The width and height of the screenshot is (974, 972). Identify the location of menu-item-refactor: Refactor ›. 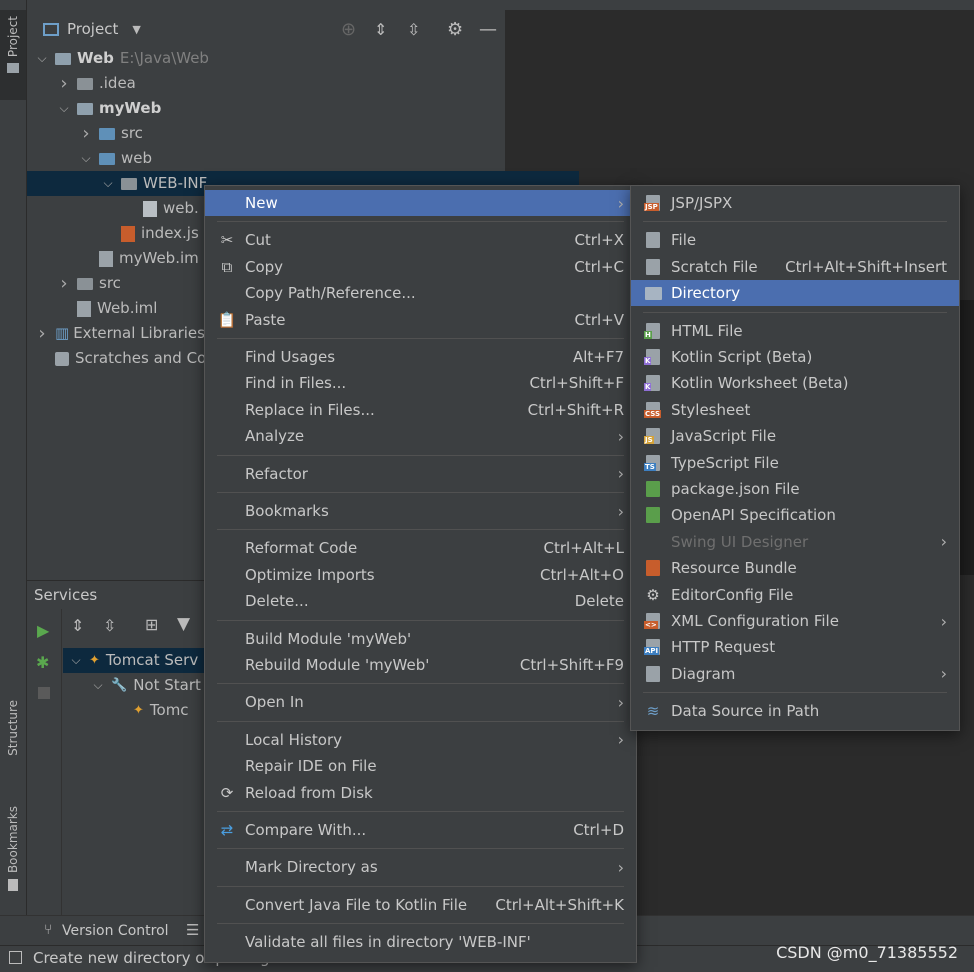
(420, 474).